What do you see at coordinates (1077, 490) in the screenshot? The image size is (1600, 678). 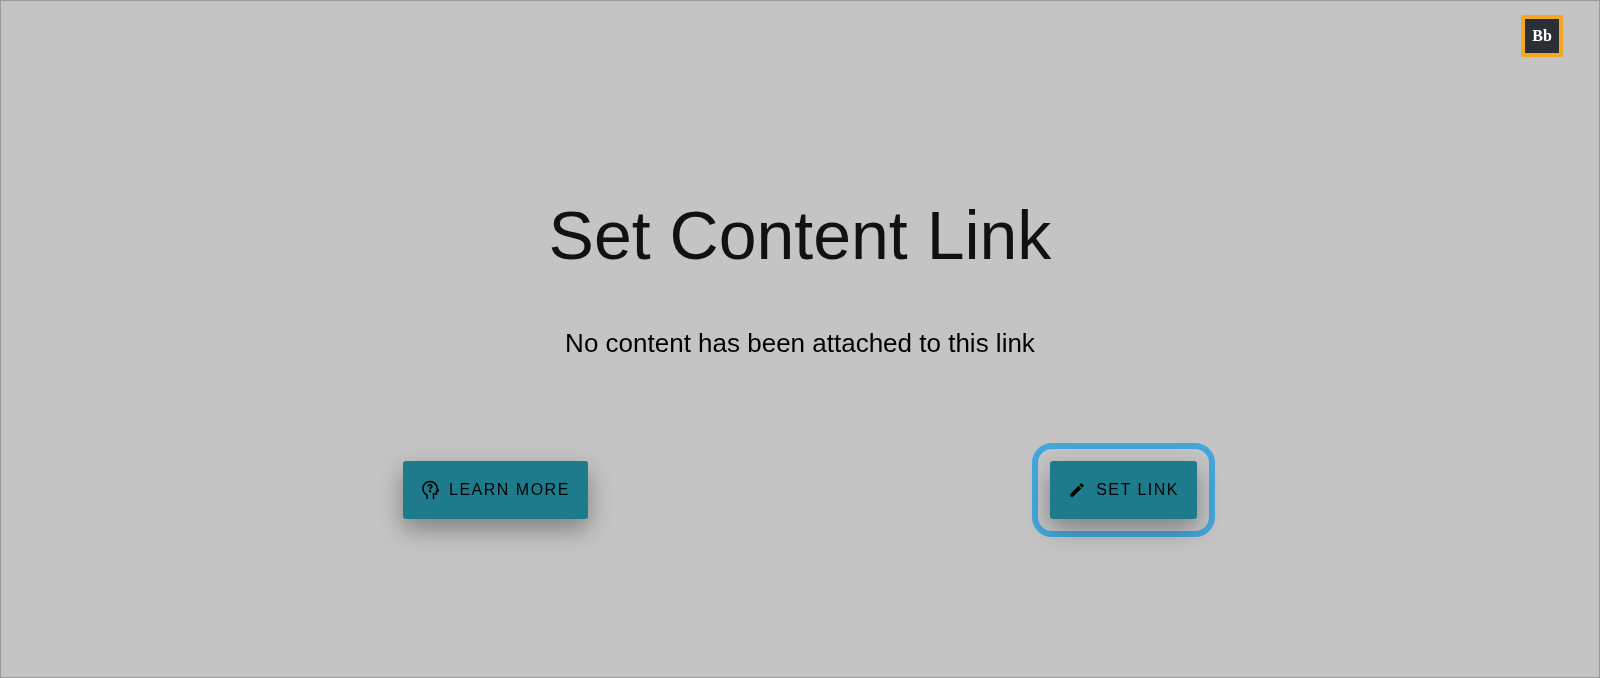 I see `pencil-icon` at bounding box center [1077, 490].